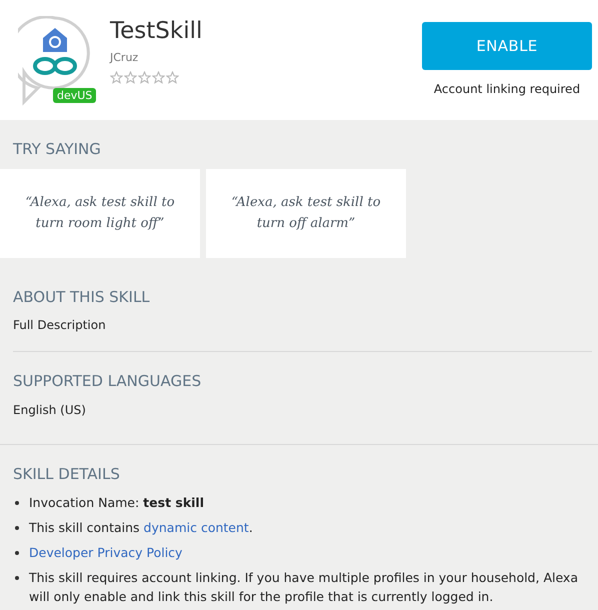 Image resolution: width=598 pixels, height=610 pixels. I want to click on skill-title: TestSkill, so click(156, 31).